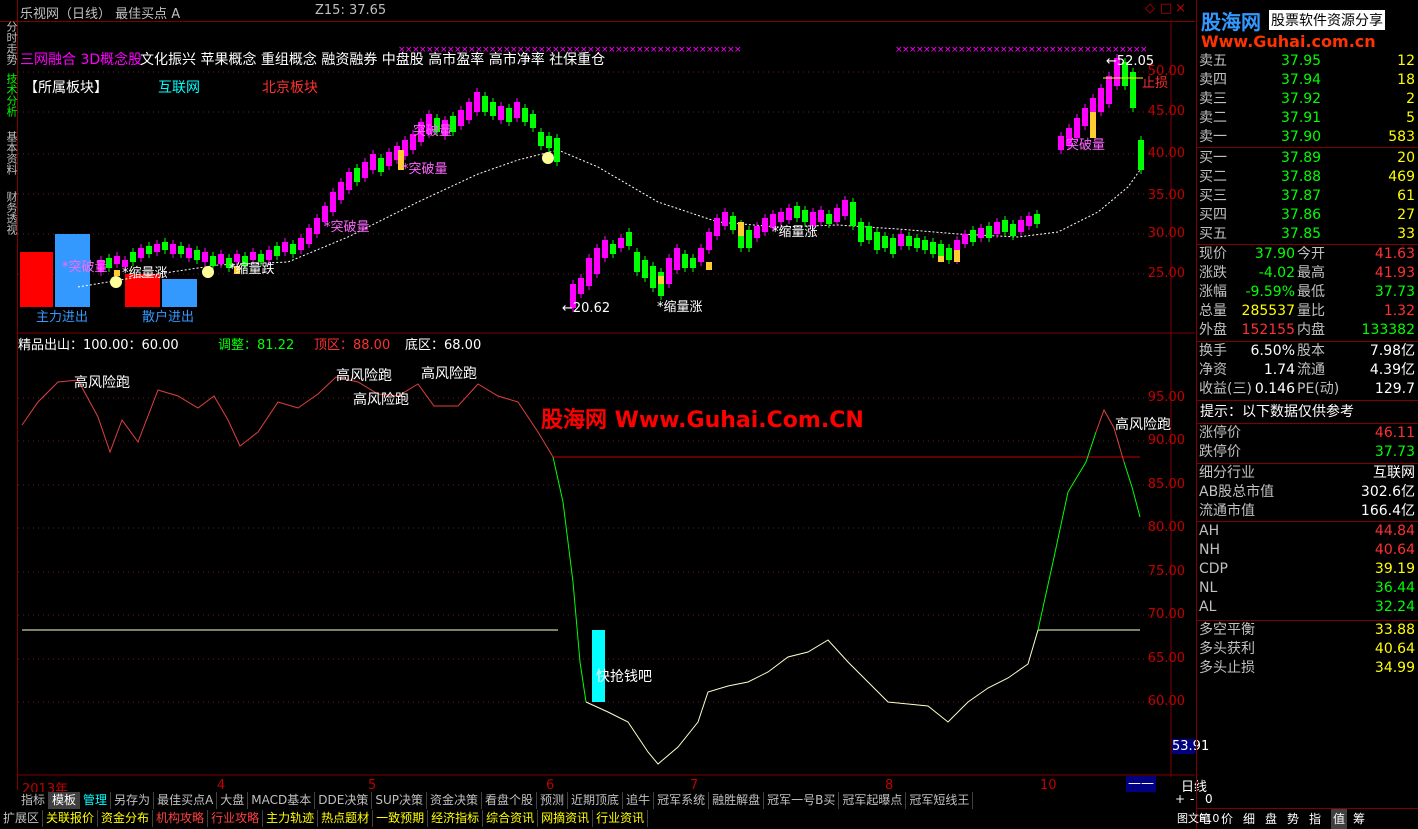 This screenshot has height=829, width=1418. I want to click on close-icon: ×, so click(1180, 8).